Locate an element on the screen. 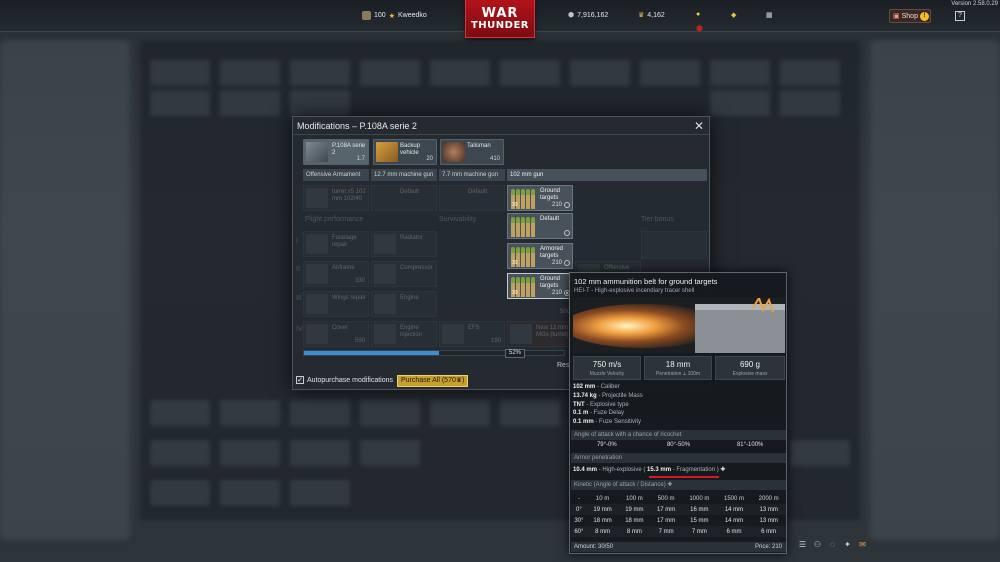 Image resolution: width=1000 pixels, height=562 pixels. talisman-slot: Talisman 410 is located at coordinates (472, 152).